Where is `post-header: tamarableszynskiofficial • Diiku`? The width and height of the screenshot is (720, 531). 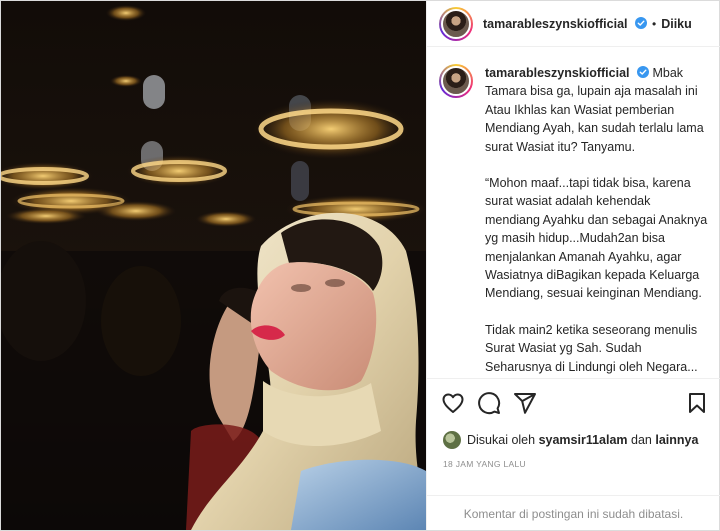
post-header: tamarableszynskiofficial • Diiku is located at coordinates (573, 24).